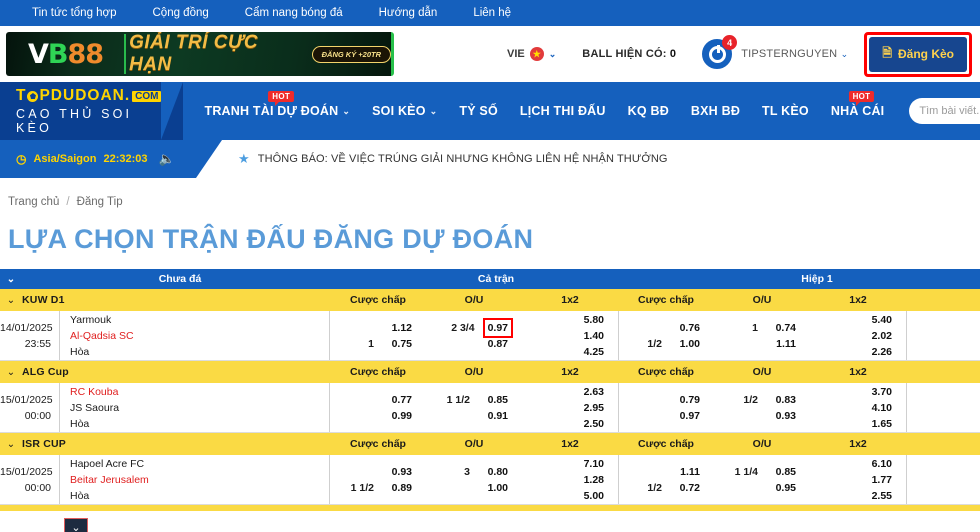 This screenshot has width=980, height=532. What do you see at coordinates (397, 328) in the screenshot?
I see `odds-value: 1.12` at bounding box center [397, 328].